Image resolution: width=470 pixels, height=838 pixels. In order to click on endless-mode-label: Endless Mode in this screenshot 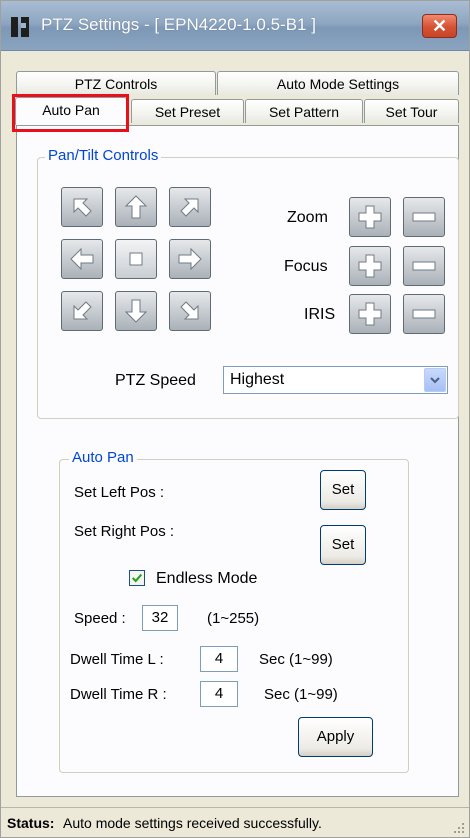, I will do `click(207, 578)`.